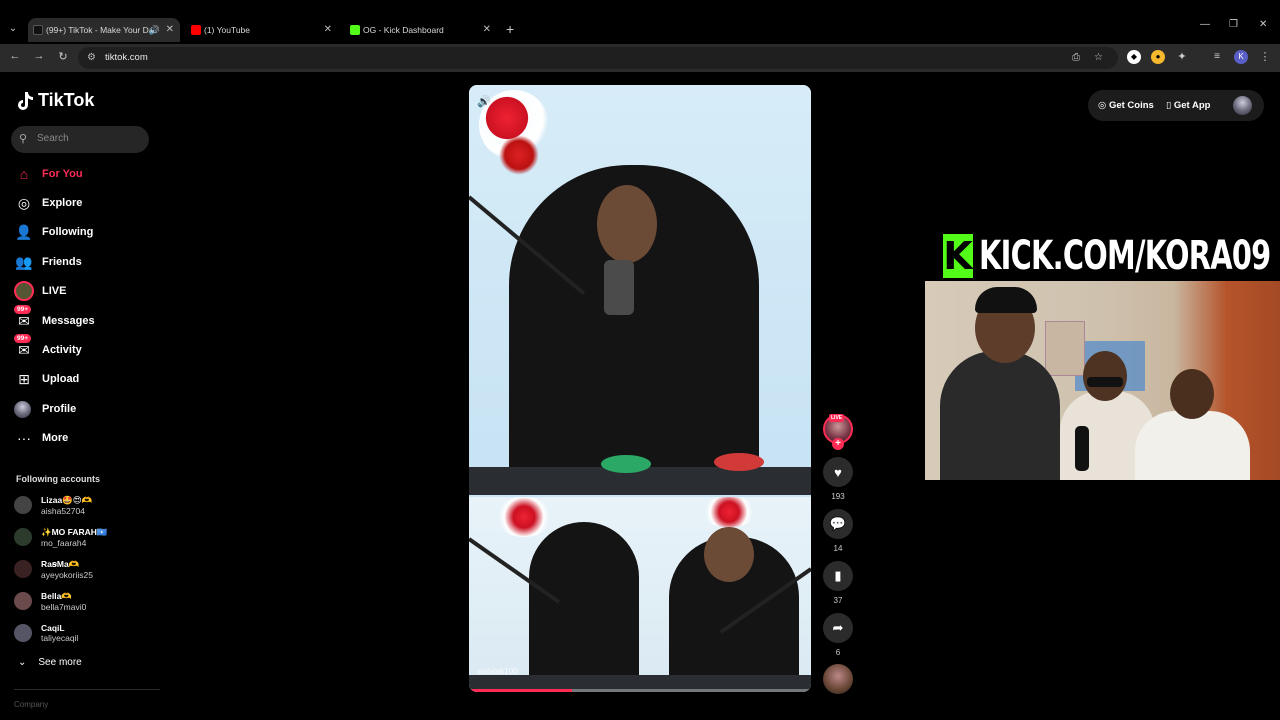 The width and height of the screenshot is (1280, 720). What do you see at coordinates (48, 347) in the screenshot?
I see `nav-activity: ✉ 99+ Activity` at bounding box center [48, 347].